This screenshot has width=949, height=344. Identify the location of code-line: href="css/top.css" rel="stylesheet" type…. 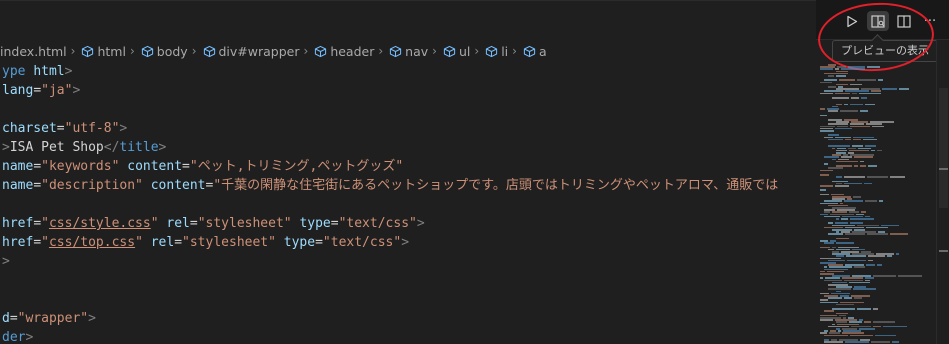
(408, 242).